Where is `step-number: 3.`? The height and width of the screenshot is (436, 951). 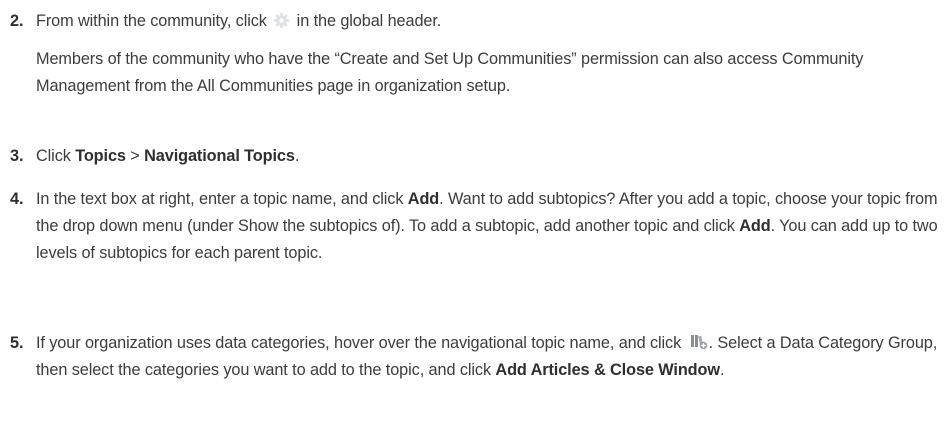 step-number: 3. is located at coordinates (17, 156).